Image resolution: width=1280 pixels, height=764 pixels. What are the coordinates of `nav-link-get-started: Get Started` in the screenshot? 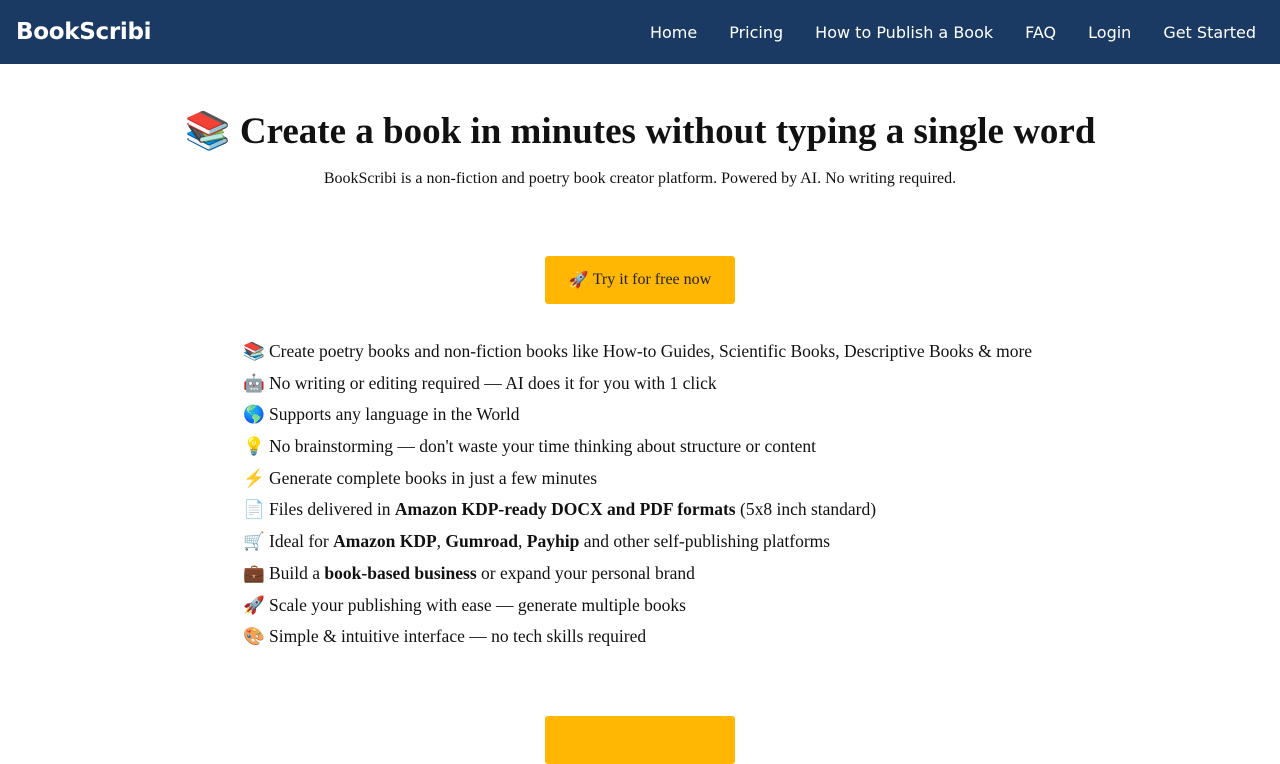 It's located at (1209, 32).